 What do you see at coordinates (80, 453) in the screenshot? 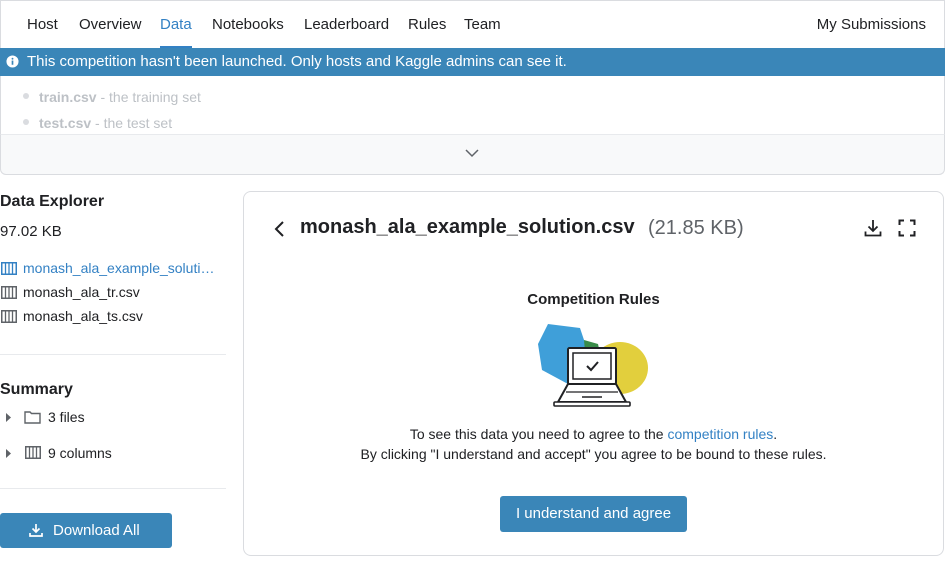
I see `summary-columns-label: 9 columns` at bounding box center [80, 453].